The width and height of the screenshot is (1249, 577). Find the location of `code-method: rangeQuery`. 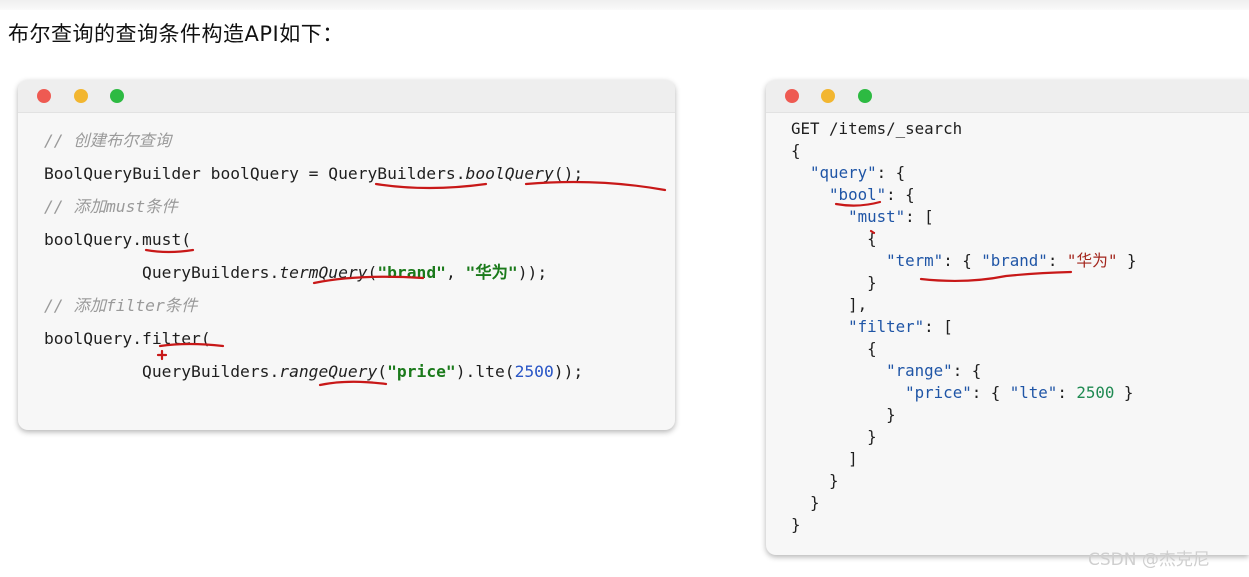

code-method: rangeQuery is located at coordinates (328, 371).